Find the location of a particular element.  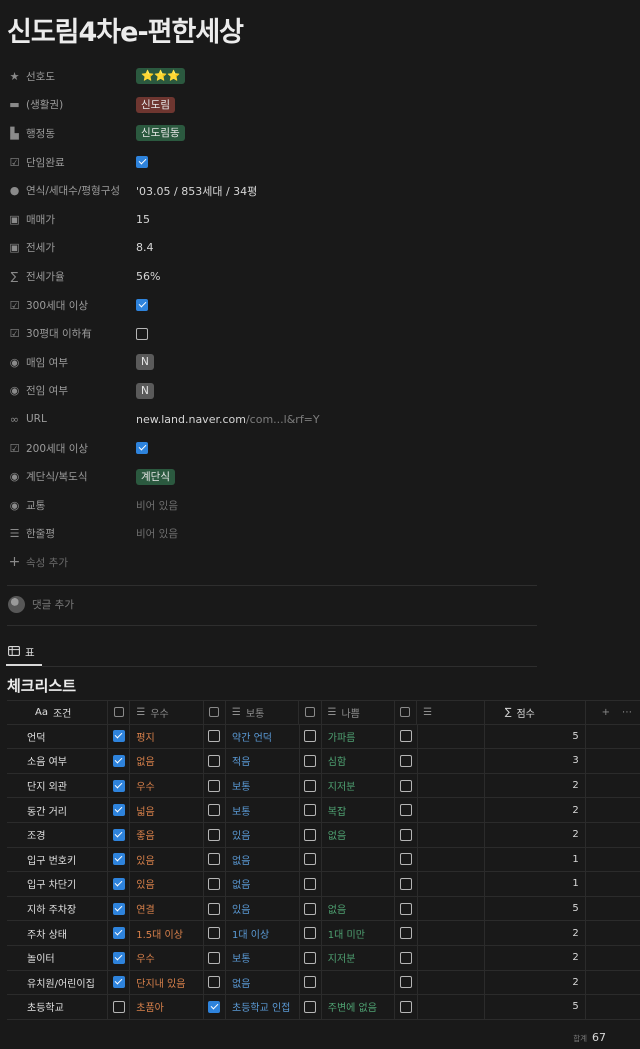

normal-cell: 있음 is located at coordinates (263, 834).